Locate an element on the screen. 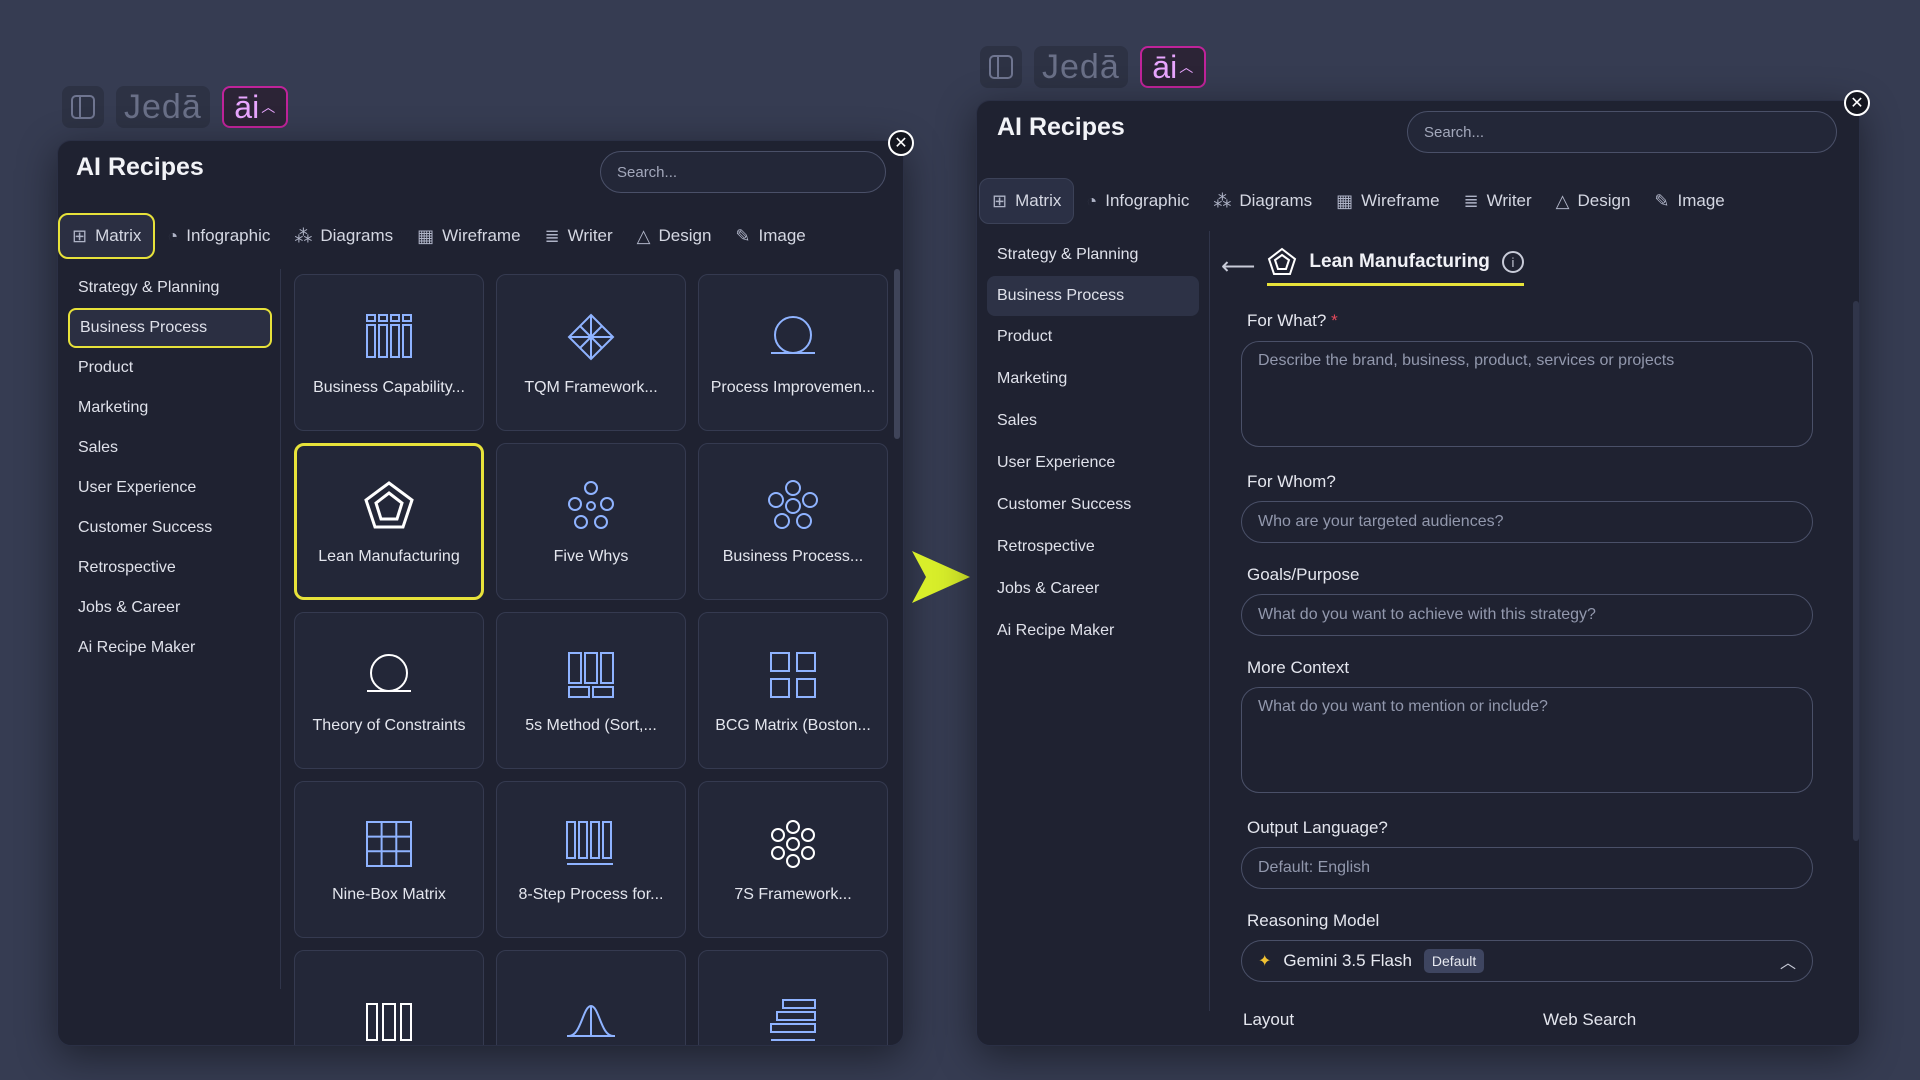 Image resolution: width=1920 pixels, height=1080 pixels. required-marker: * is located at coordinates (1334, 320).